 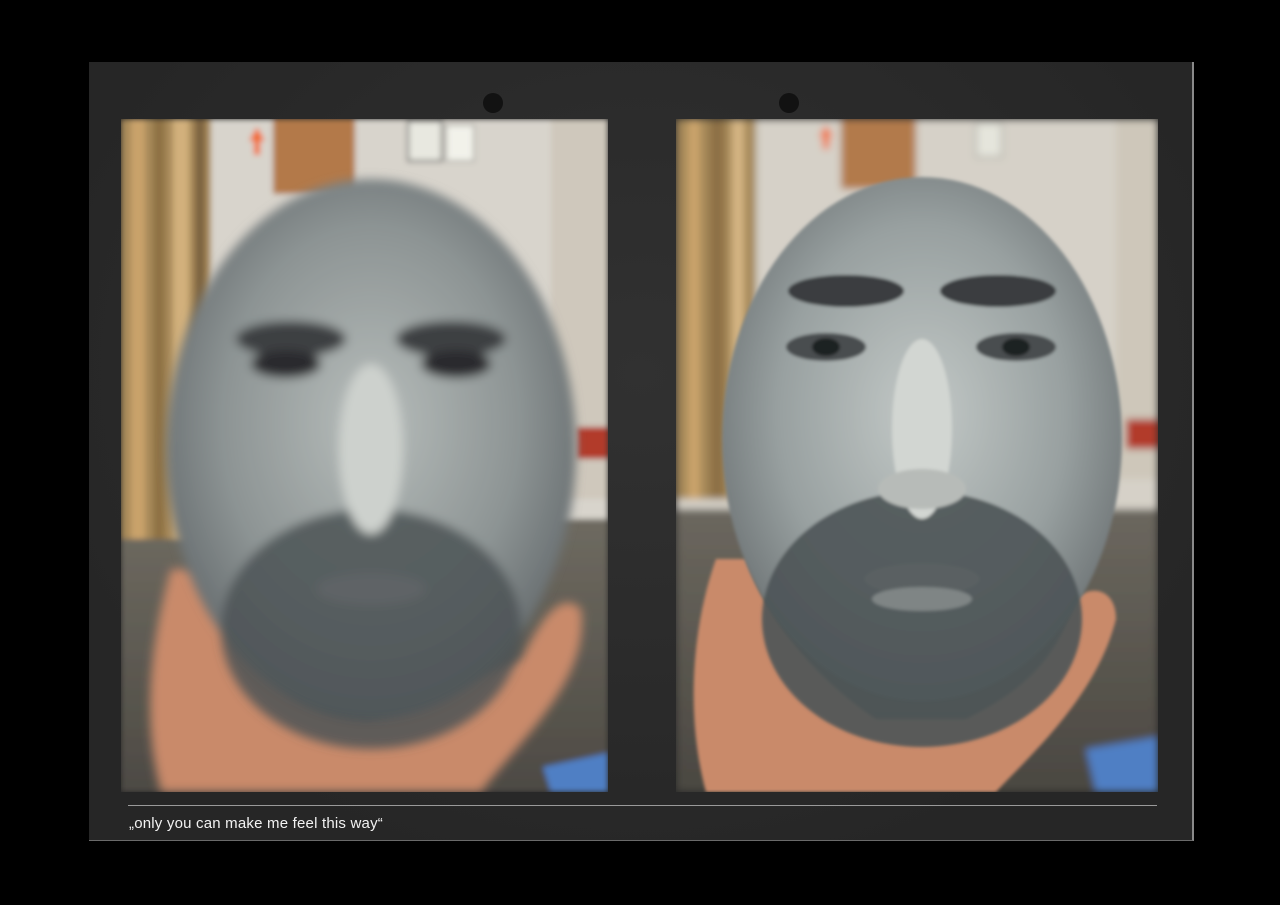 I want to click on punch-hole-left, so click(x=493, y=103).